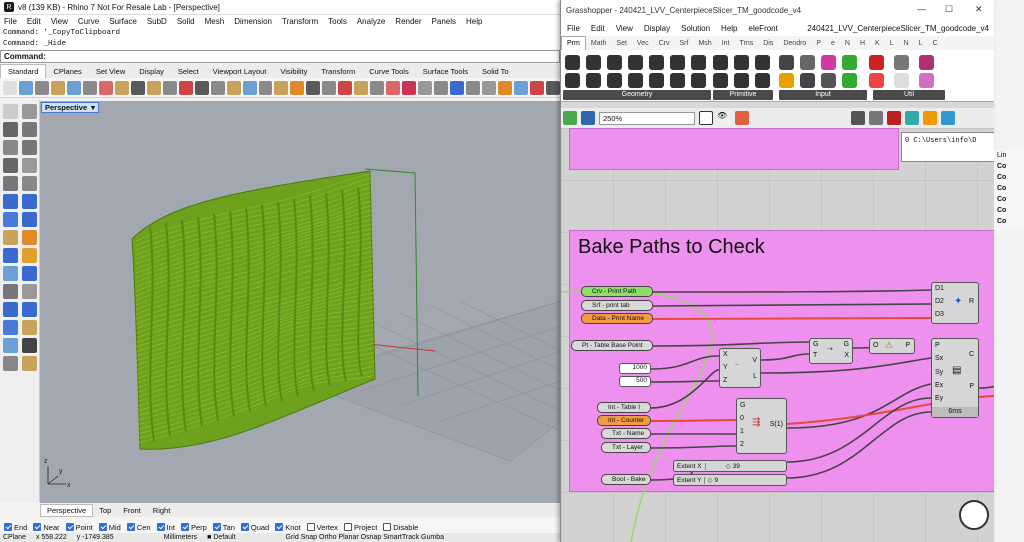 This screenshot has width=1024, height=542. Describe the element at coordinates (186, 21) in the screenshot. I see `menu-item-solid: Solid` at that location.